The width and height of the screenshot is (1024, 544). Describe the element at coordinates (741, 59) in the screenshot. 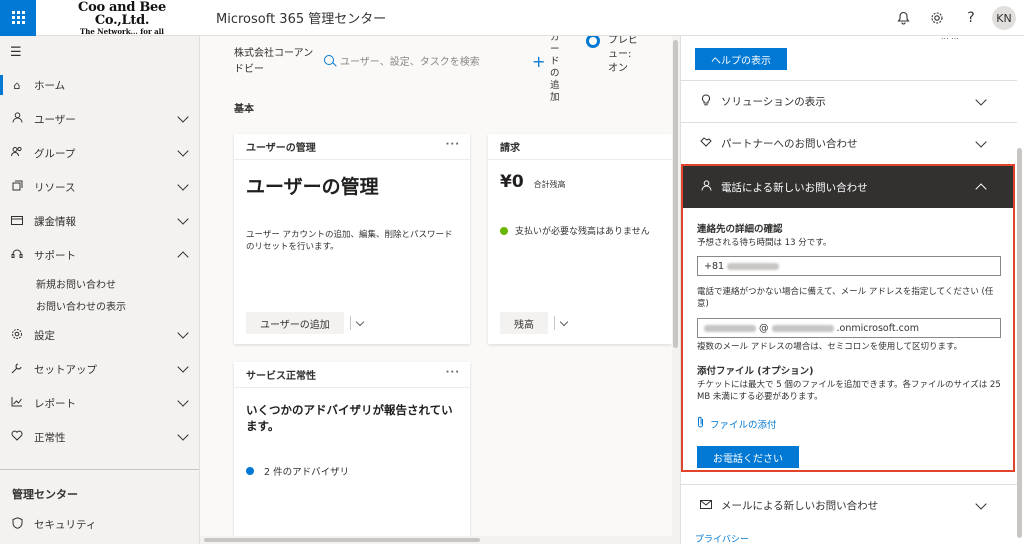

I see `show-help-button: ヘルプの表示` at that location.